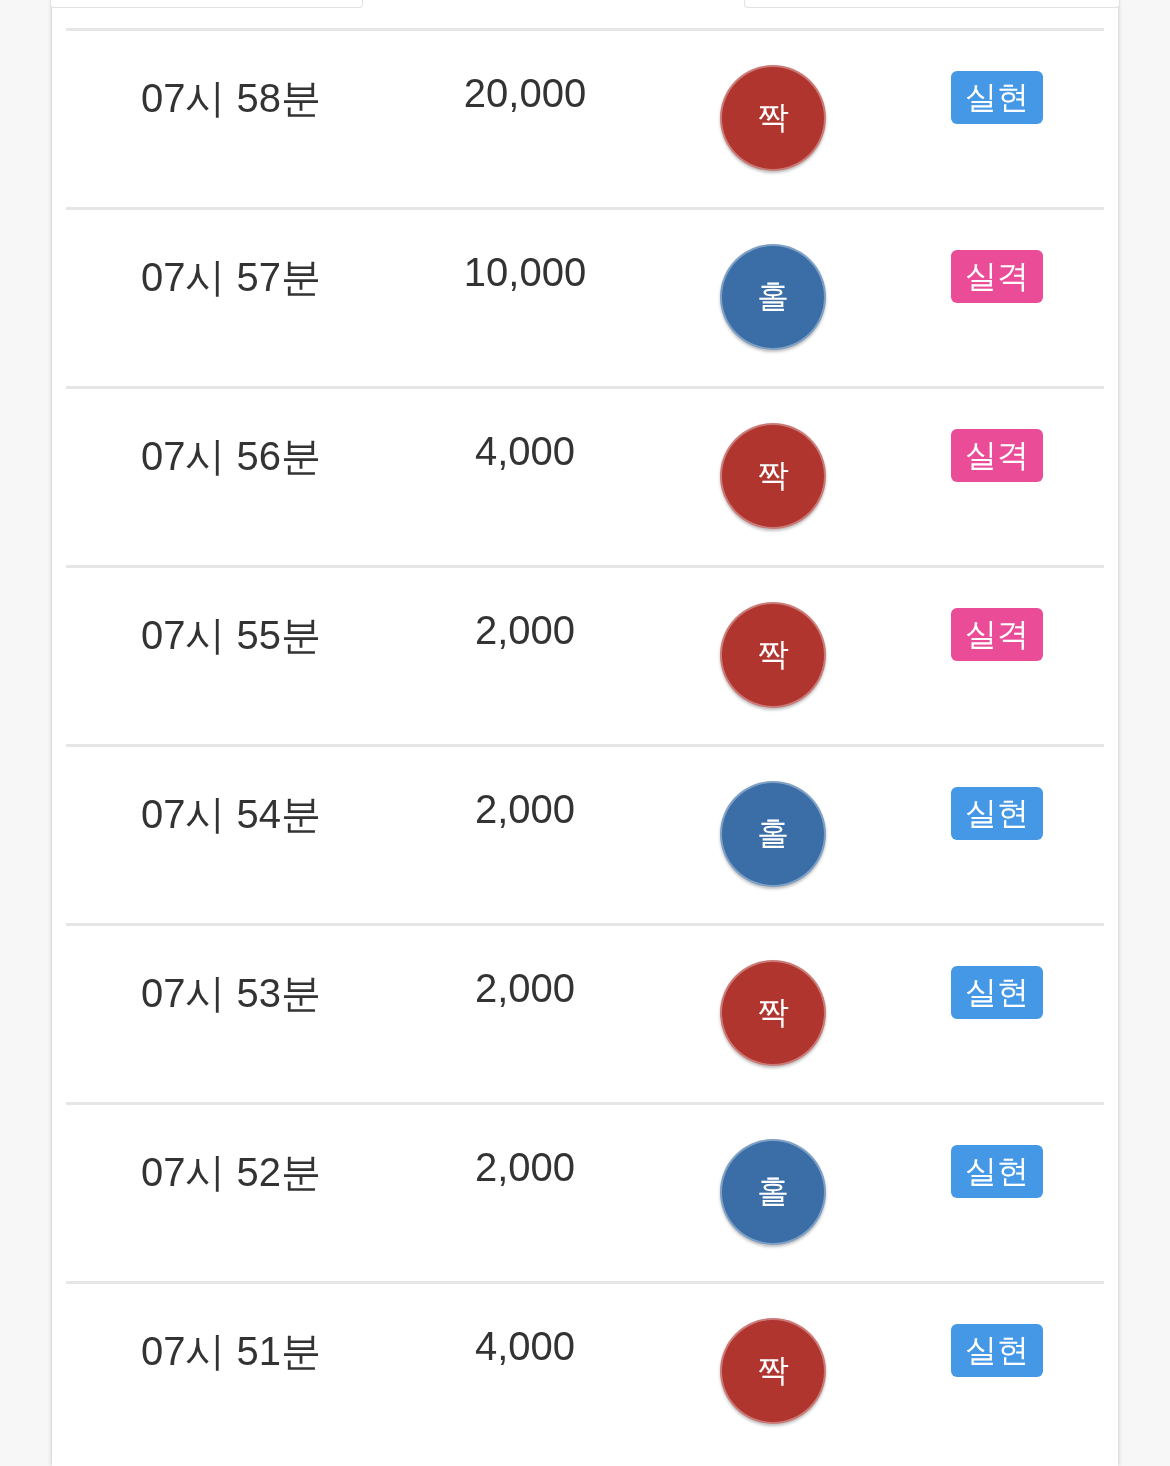  Describe the element at coordinates (525, 93) in the screenshot. I see `amount-text: 20,000` at that location.